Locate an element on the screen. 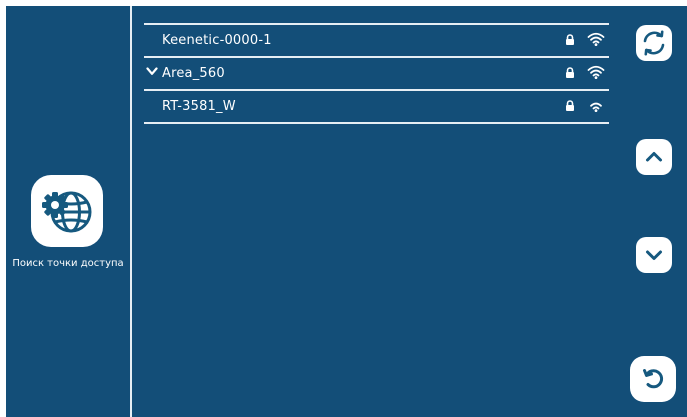 The image size is (687, 417). wifi-network-row: Area_560 is located at coordinates (376, 73).